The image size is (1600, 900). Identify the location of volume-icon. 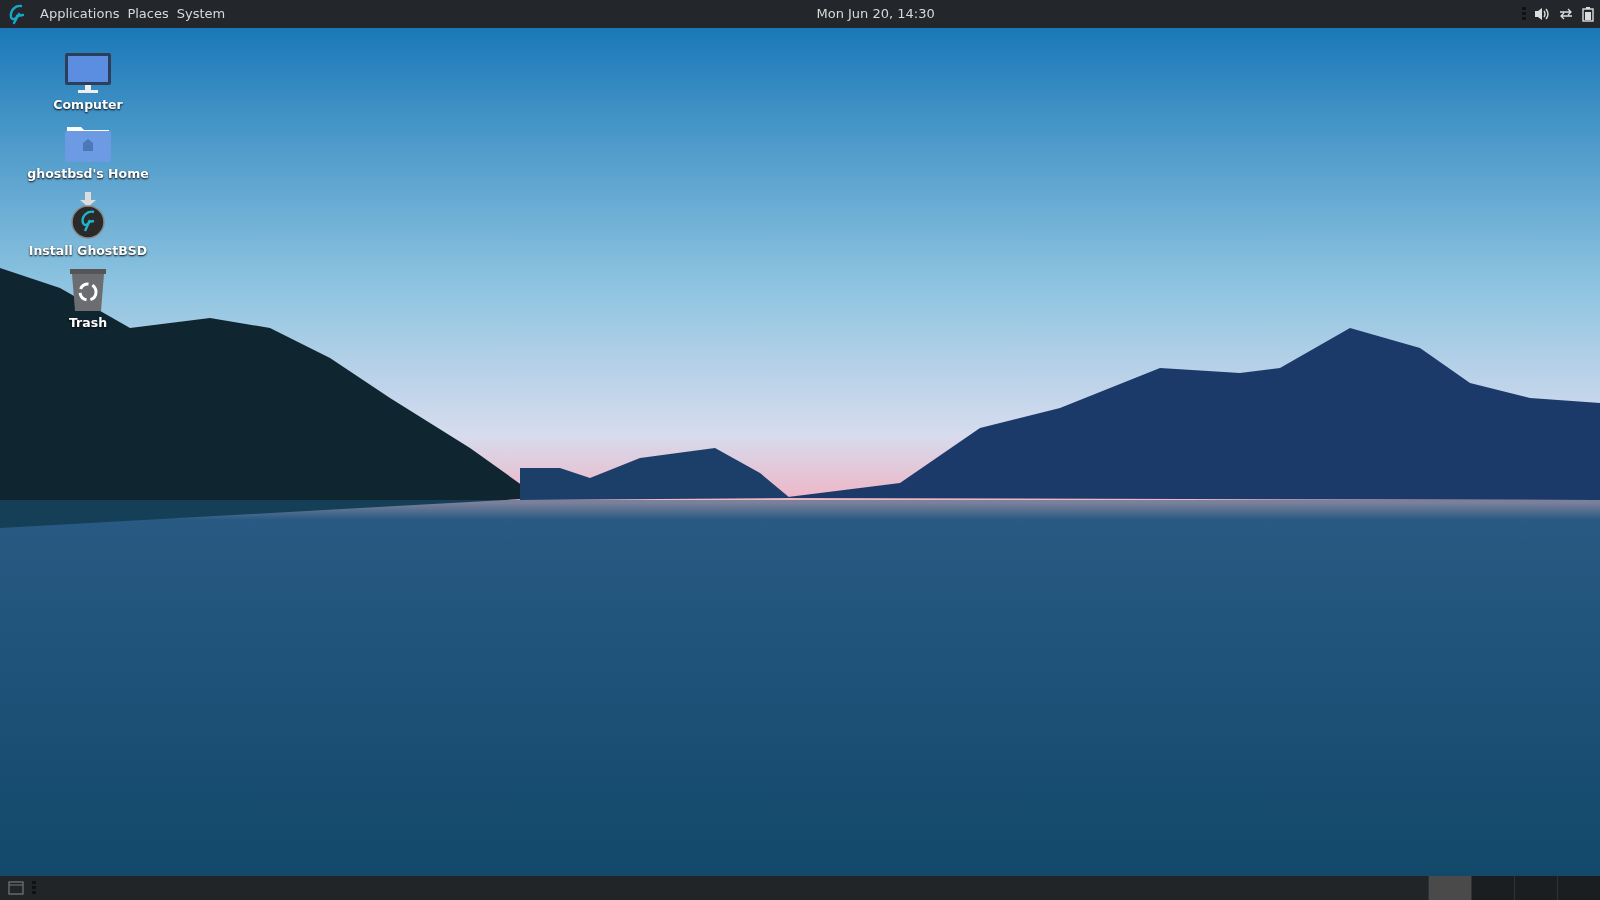
(1542, 14).